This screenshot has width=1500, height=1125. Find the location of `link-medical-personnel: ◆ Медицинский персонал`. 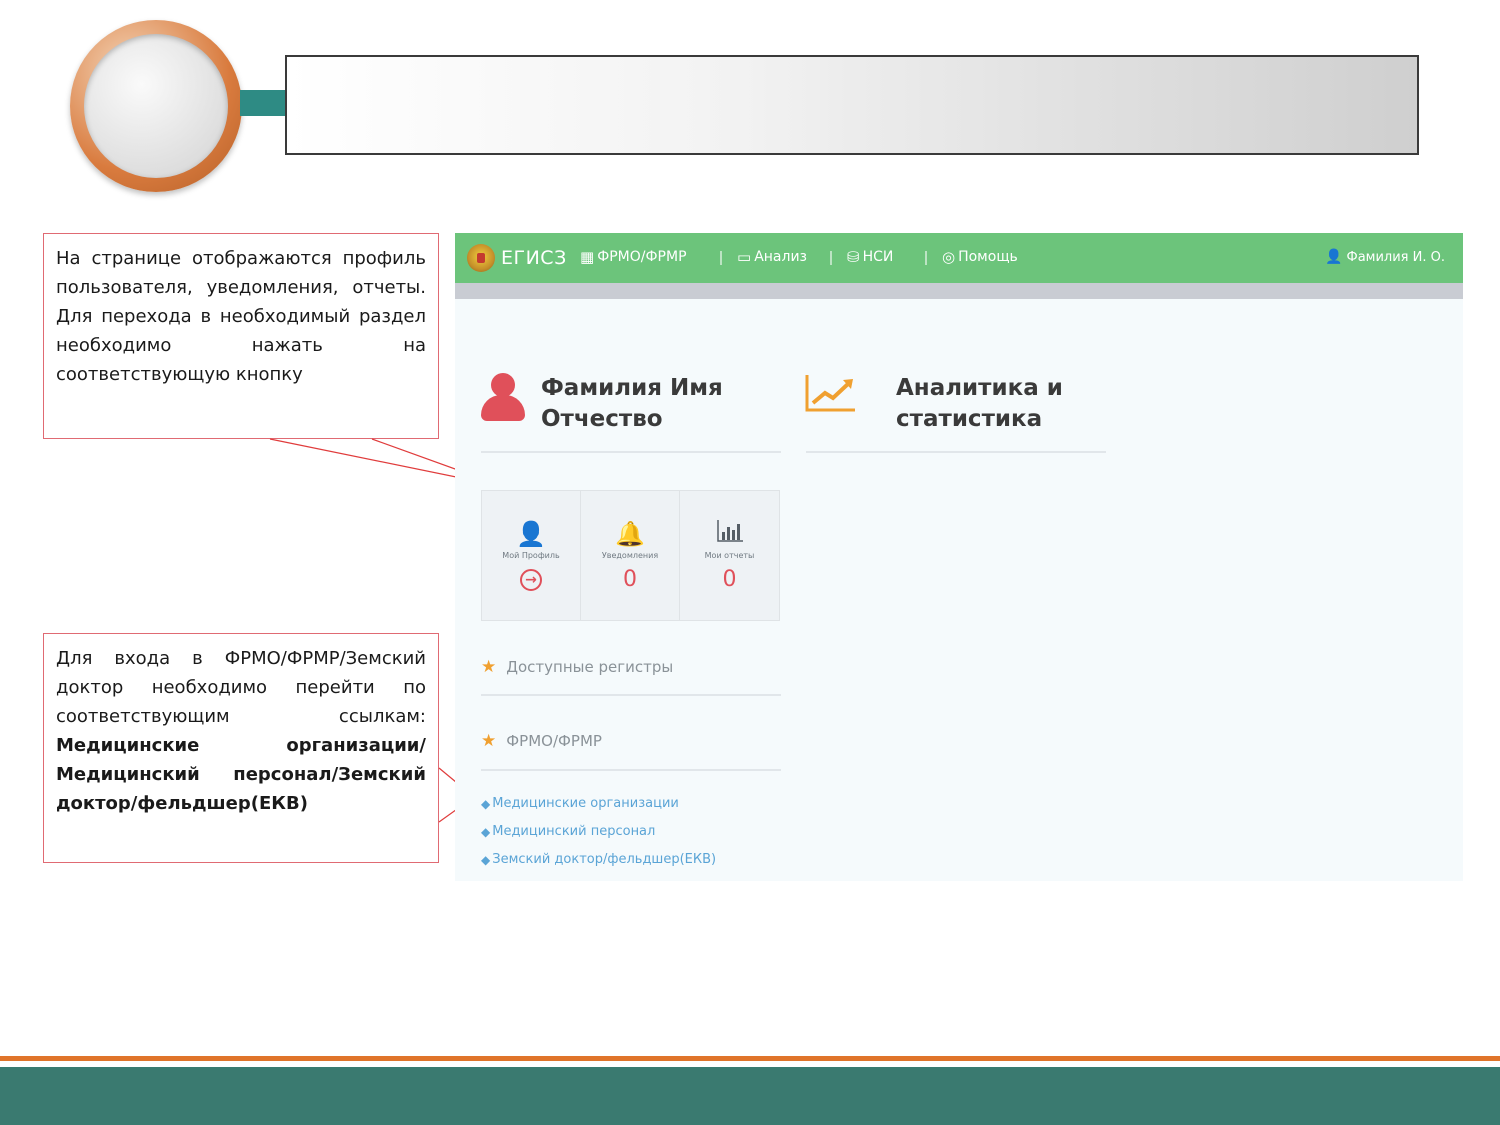

link-medical-personnel: ◆ Медицинский персонал is located at coordinates (568, 831).